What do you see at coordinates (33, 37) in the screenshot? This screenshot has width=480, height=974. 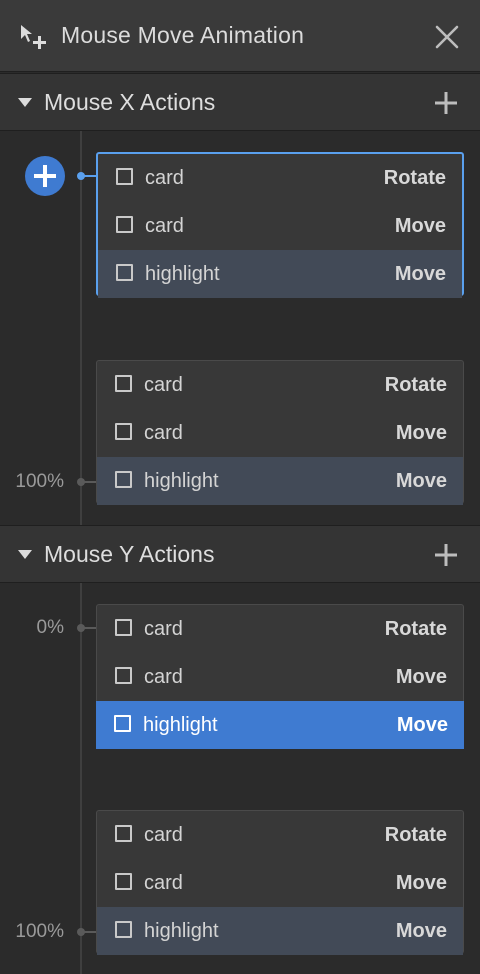 I see `cursor-move-icon` at bounding box center [33, 37].